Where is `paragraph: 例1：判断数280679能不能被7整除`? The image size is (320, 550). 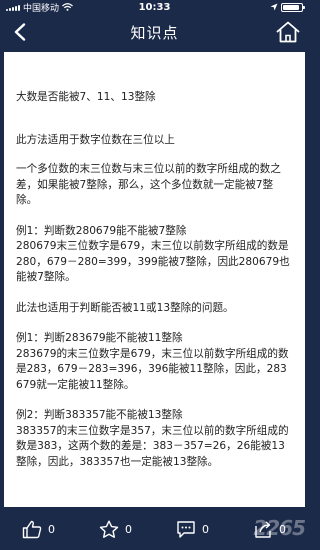 paragraph: 例1：判断数280679能不能被7整除 is located at coordinates (101, 230).